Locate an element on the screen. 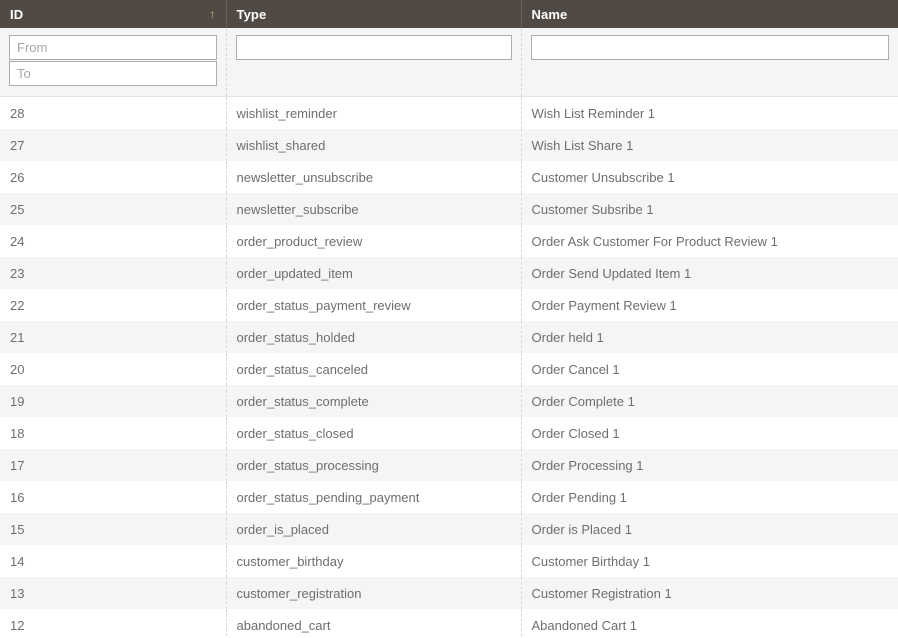  table-cell-id: 13 is located at coordinates (113, 593).